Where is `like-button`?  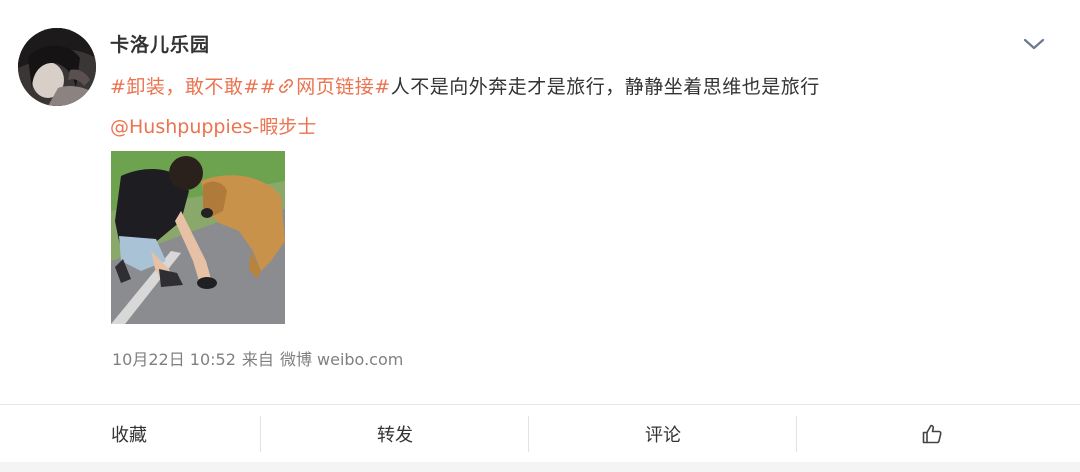
like-button is located at coordinates (932, 434).